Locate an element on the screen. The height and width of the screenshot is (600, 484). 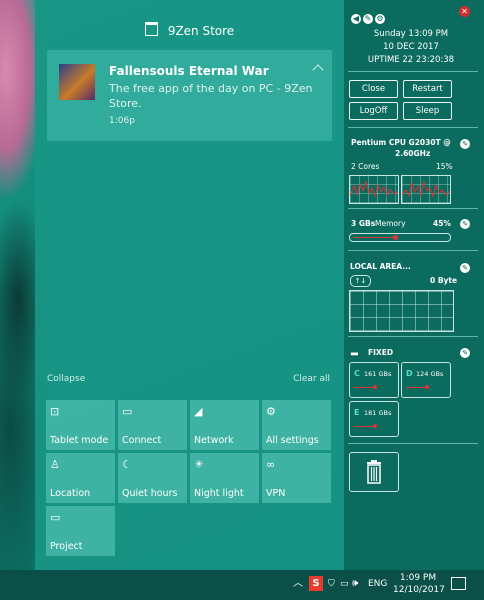
tile-label: Connect is located at coordinates (142, 440).